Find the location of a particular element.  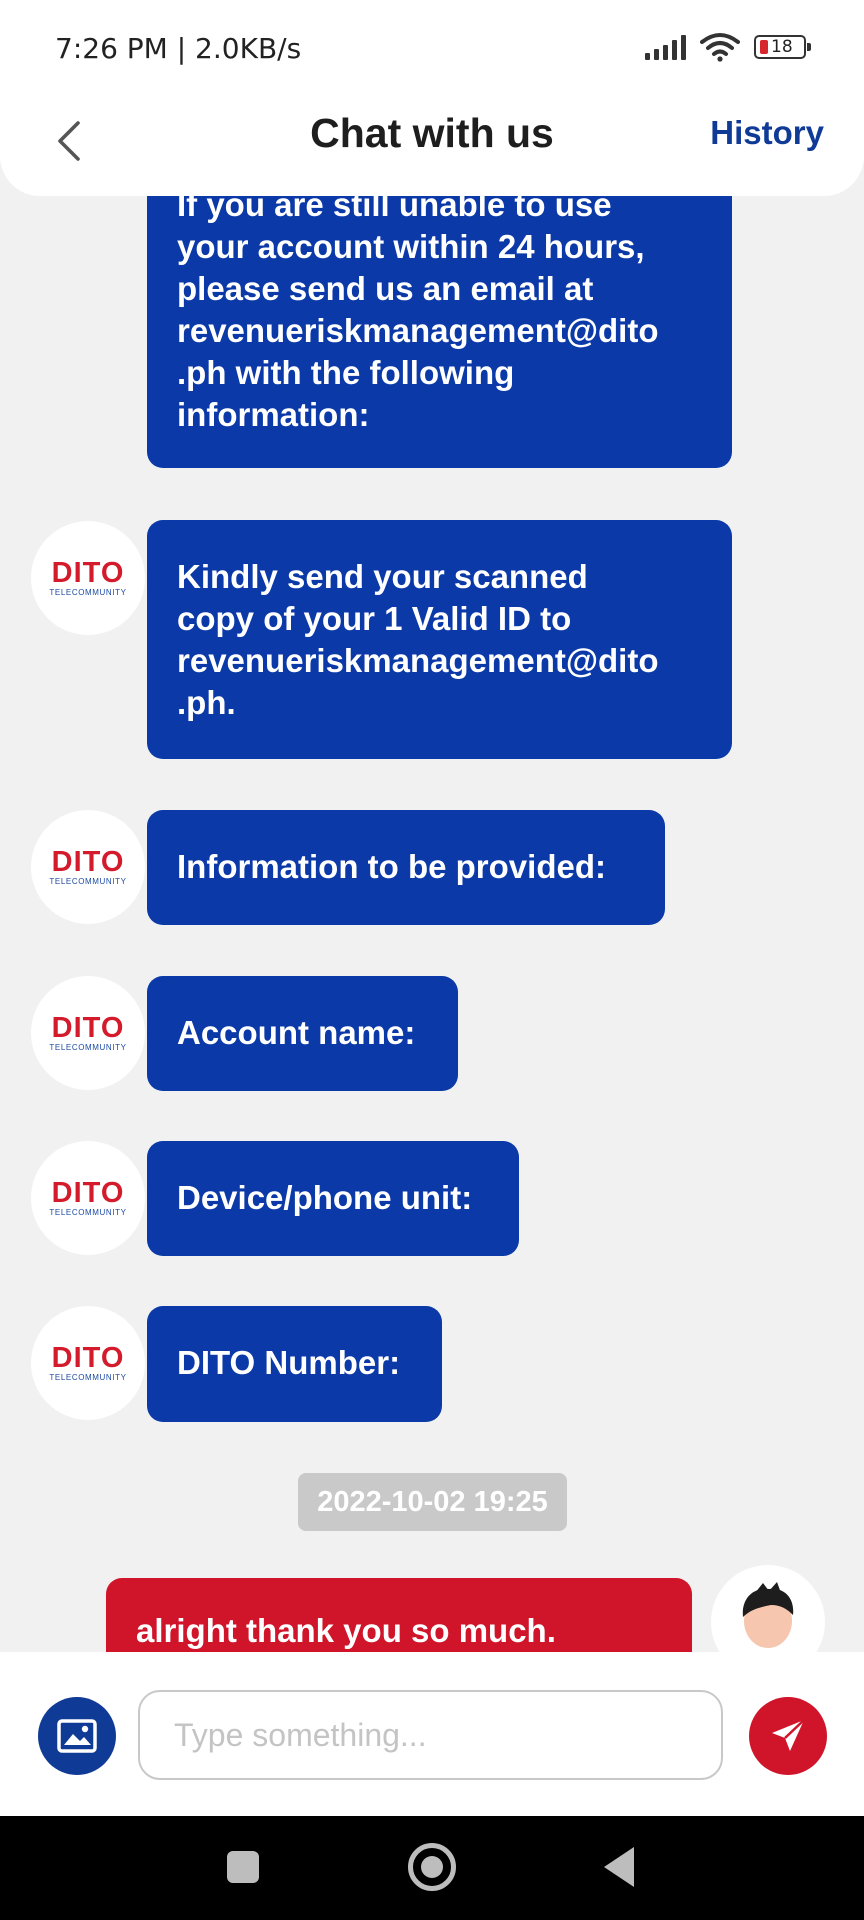

message-line: please send us an email at is located at coordinates (385, 288).